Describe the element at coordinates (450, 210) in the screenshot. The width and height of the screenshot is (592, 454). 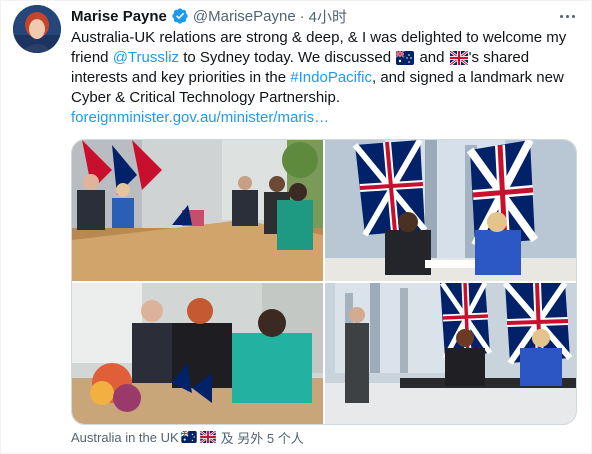
I see `photo-flags-signing` at that location.